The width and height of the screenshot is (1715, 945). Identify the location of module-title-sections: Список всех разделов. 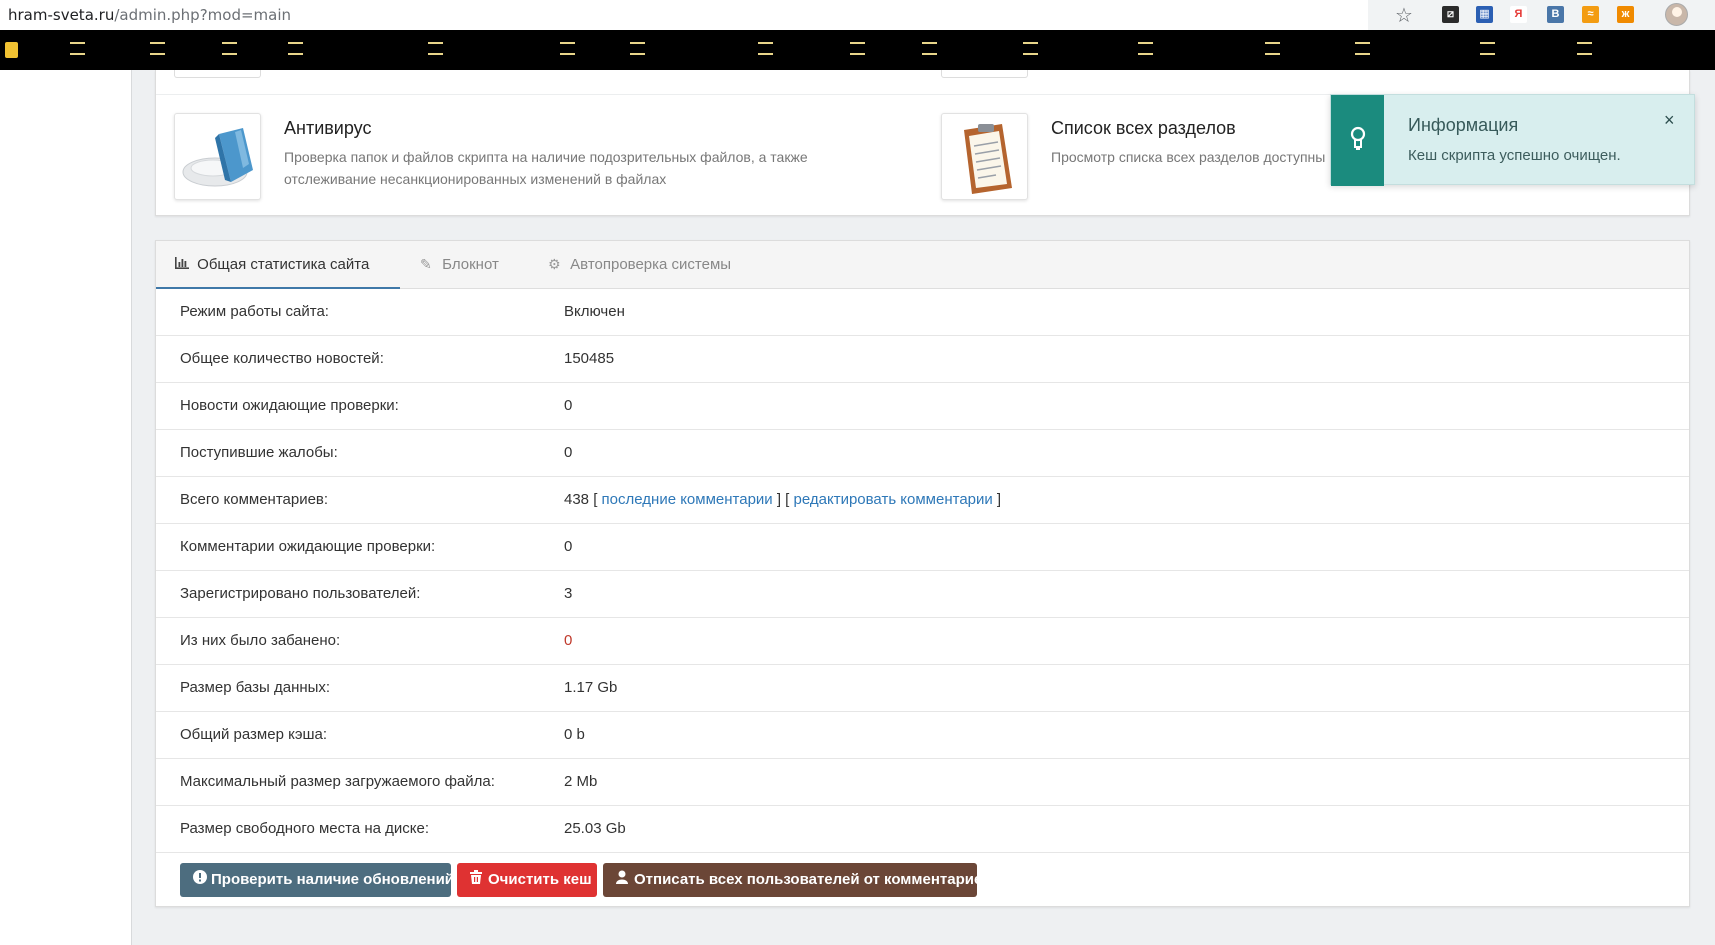
(1143, 128).